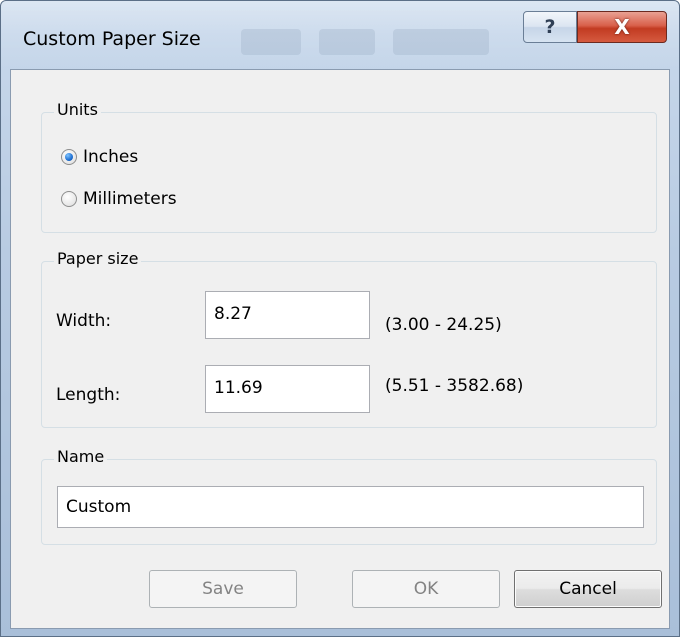  I want to click on millimeters-radio, so click(69, 199).